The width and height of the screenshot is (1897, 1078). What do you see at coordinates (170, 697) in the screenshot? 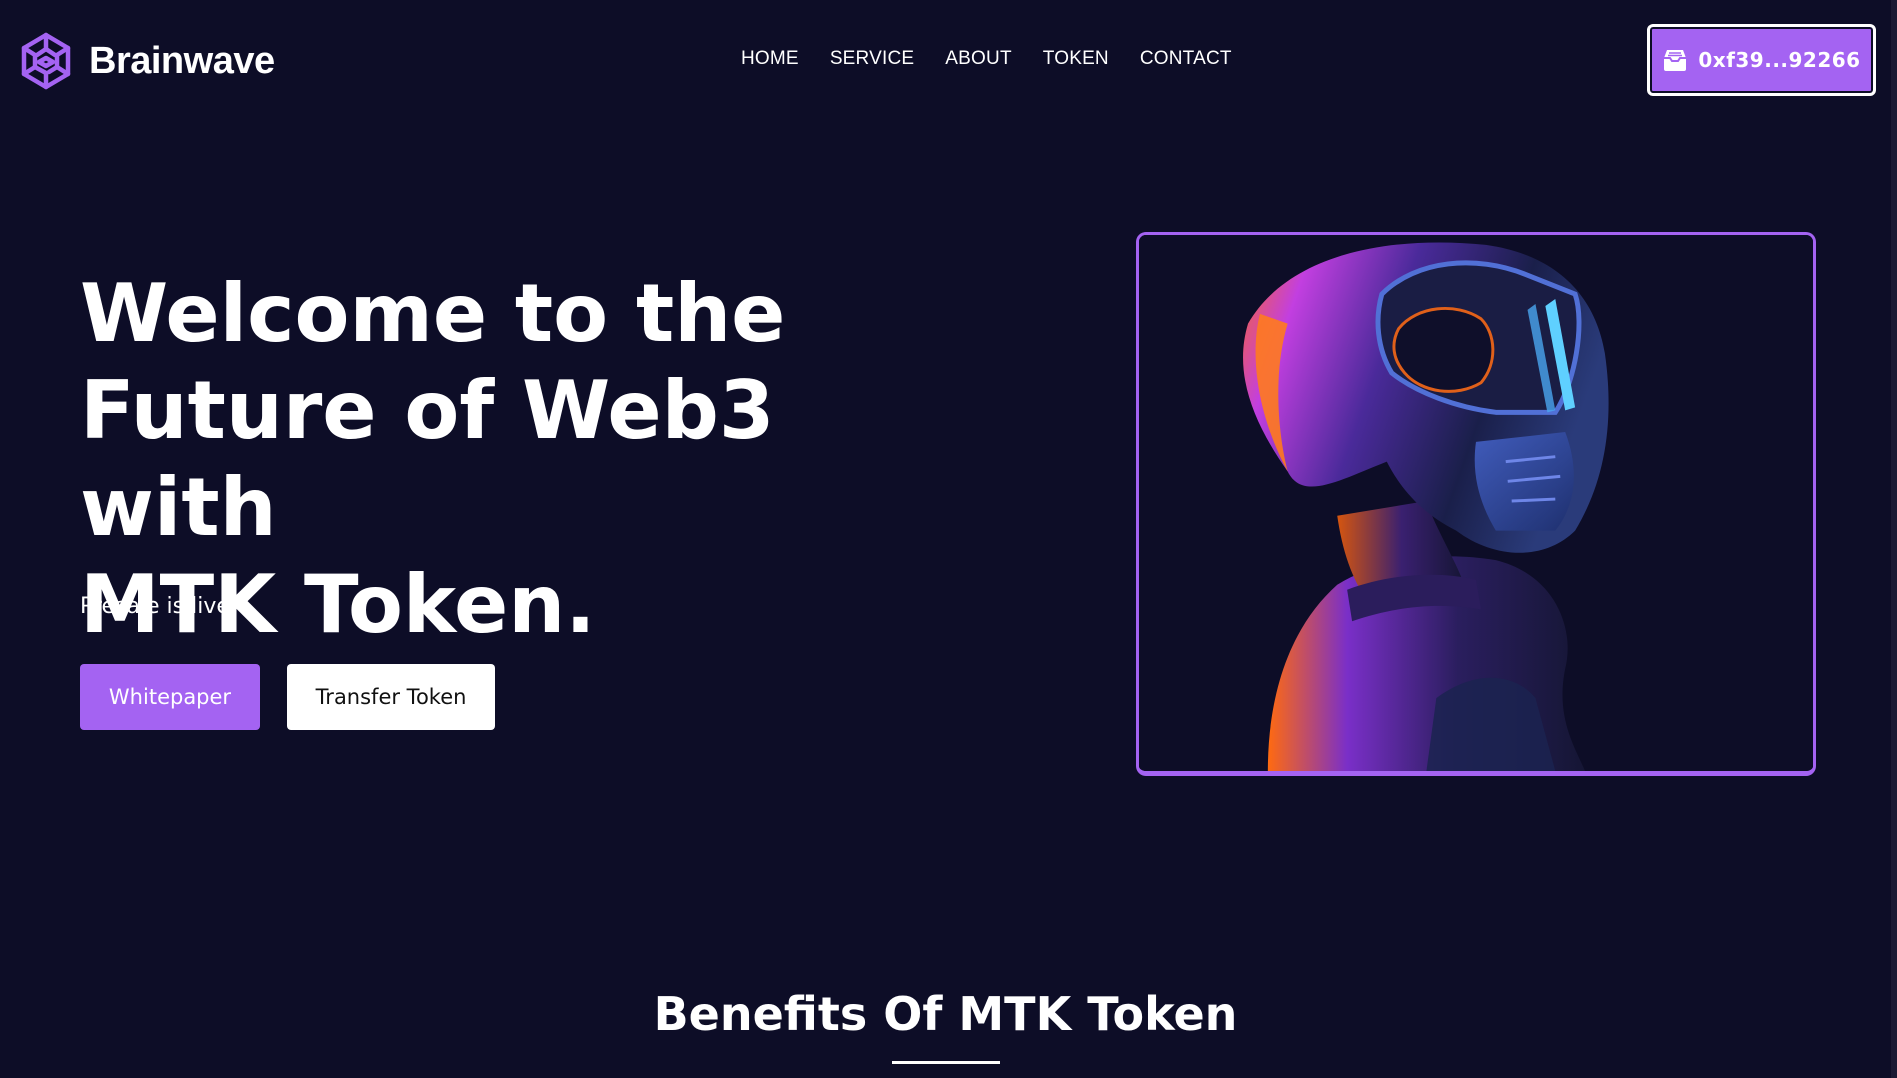
I see `whitepaper-button: Whitepaper` at bounding box center [170, 697].